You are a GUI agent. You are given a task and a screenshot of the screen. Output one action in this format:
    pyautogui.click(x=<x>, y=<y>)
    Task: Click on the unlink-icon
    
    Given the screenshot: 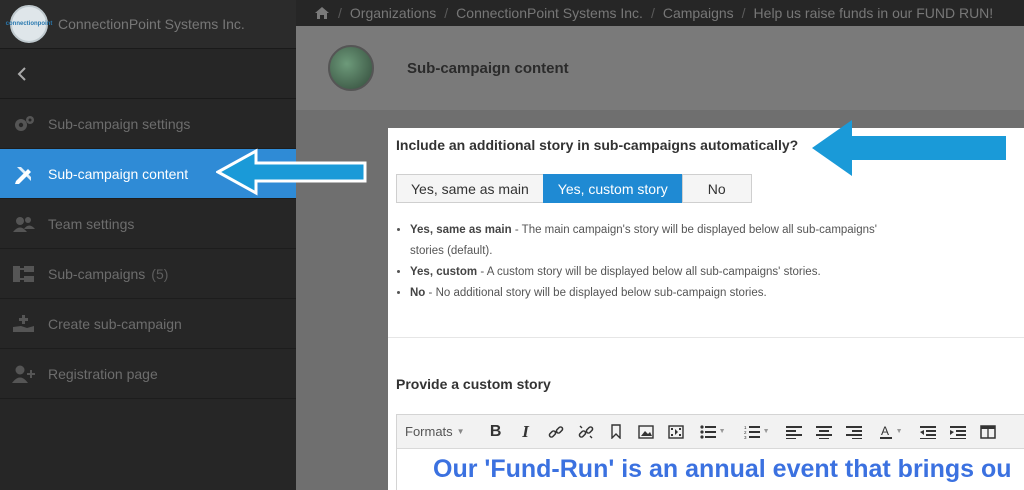 What is the action you would take?
    pyautogui.click(x=586, y=432)
    